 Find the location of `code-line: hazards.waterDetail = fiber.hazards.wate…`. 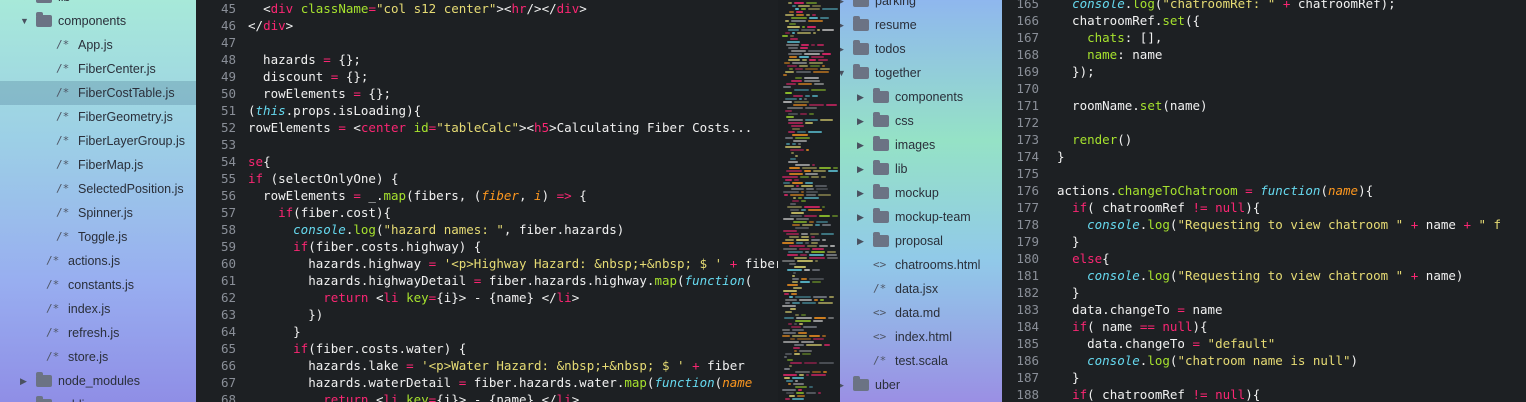

code-line: hazards.waterDetail = fiber.hazards.wate… is located at coordinates (500, 382).